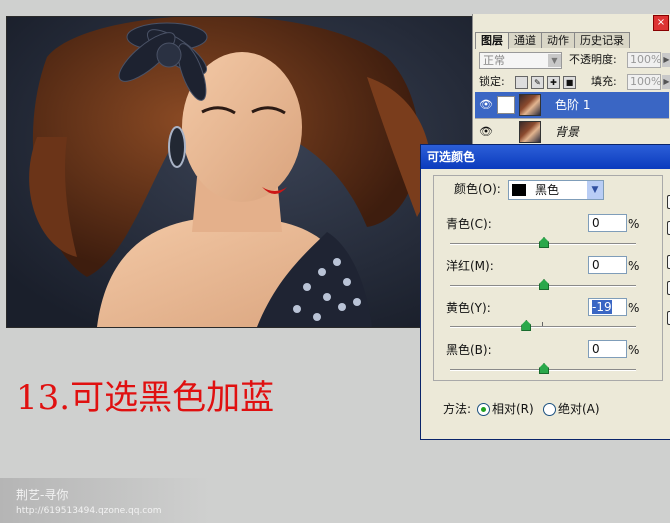  What do you see at coordinates (145, 398) in the screenshot?
I see `step-caption: 13.可选黑色加蓝` at bounding box center [145, 398].